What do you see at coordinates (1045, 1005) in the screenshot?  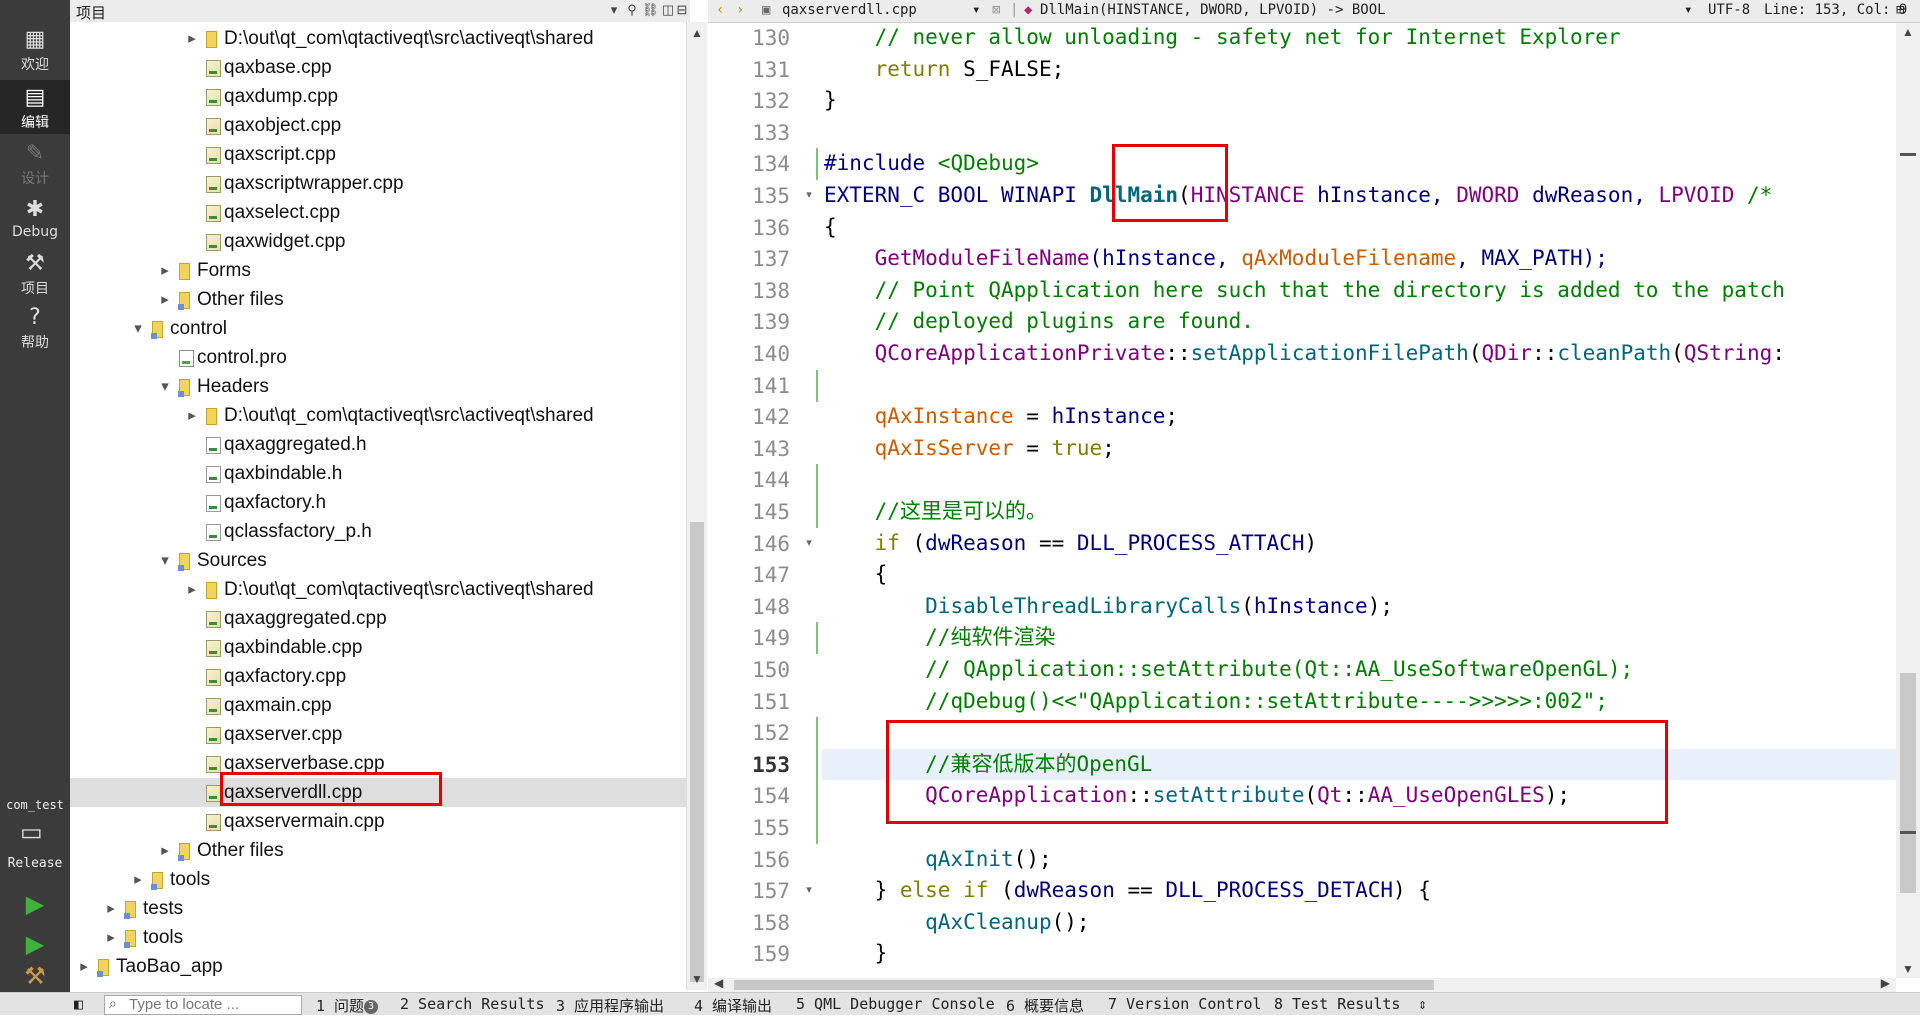 I see `pane-general-messages: 6 概要信息` at bounding box center [1045, 1005].